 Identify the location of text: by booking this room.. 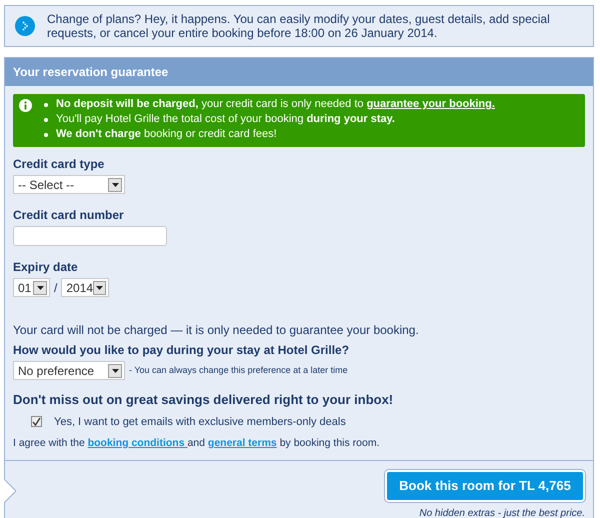
(329, 443).